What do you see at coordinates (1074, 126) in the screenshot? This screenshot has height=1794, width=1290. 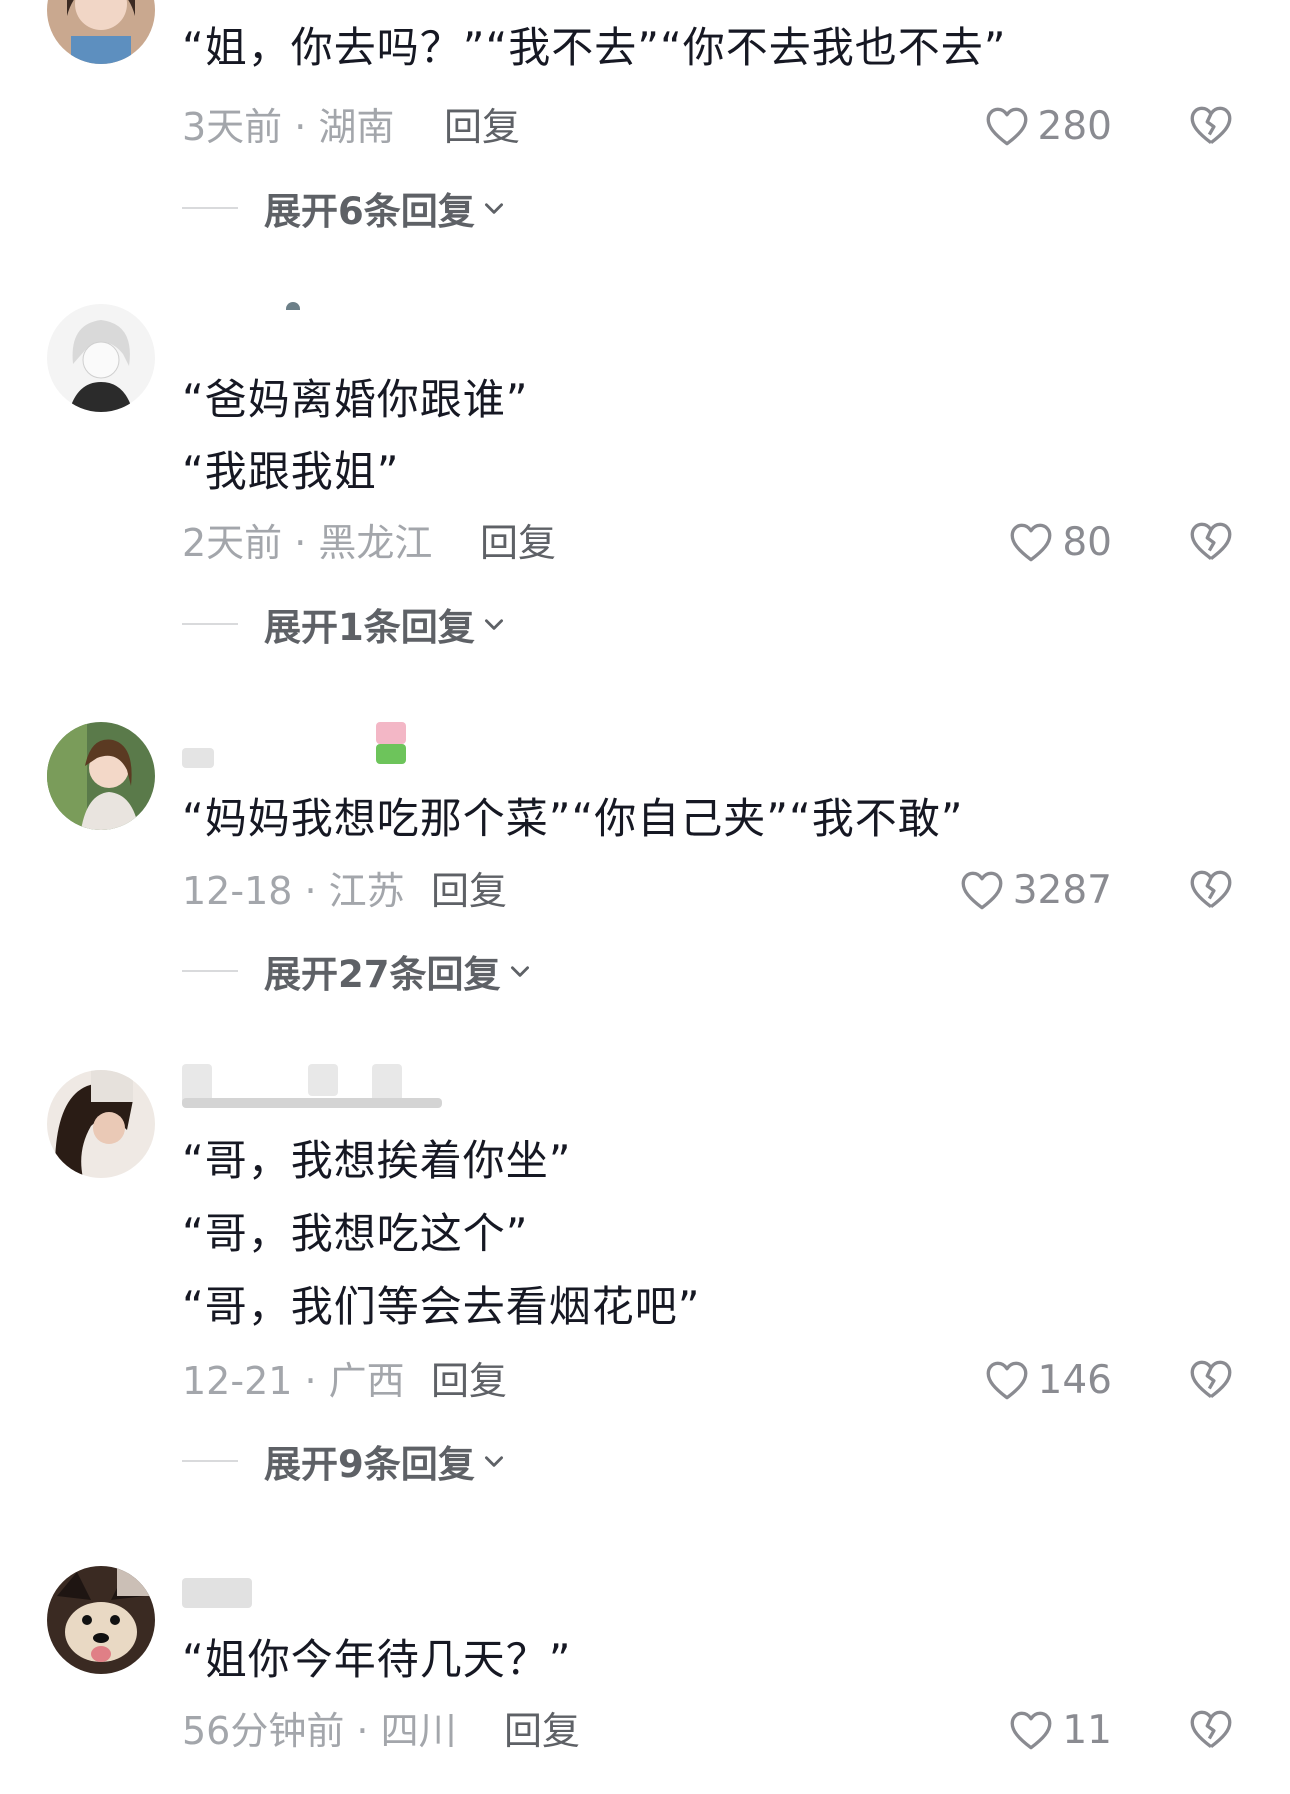 I see `like-count: 280` at bounding box center [1074, 126].